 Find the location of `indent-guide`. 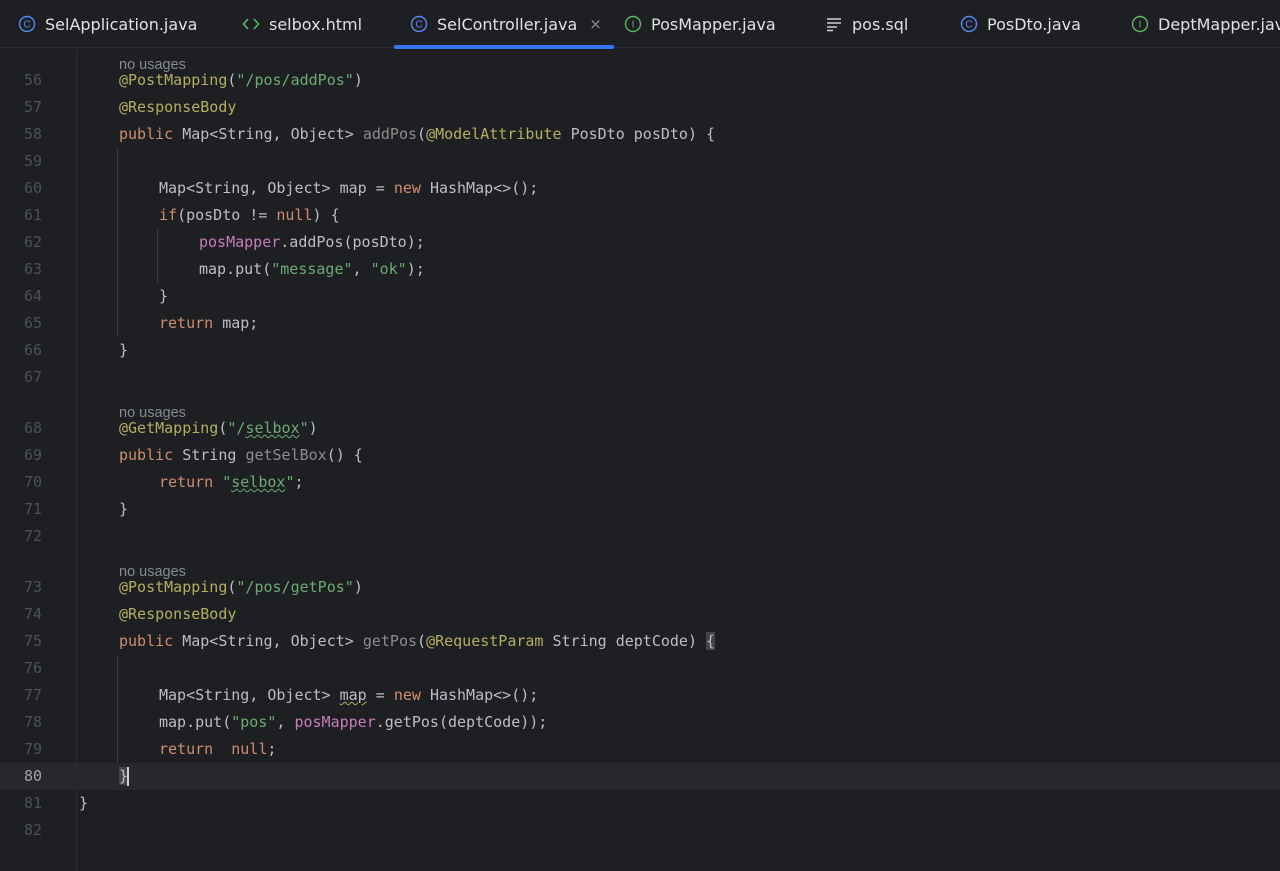

indent-guide is located at coordinates (117, 242).